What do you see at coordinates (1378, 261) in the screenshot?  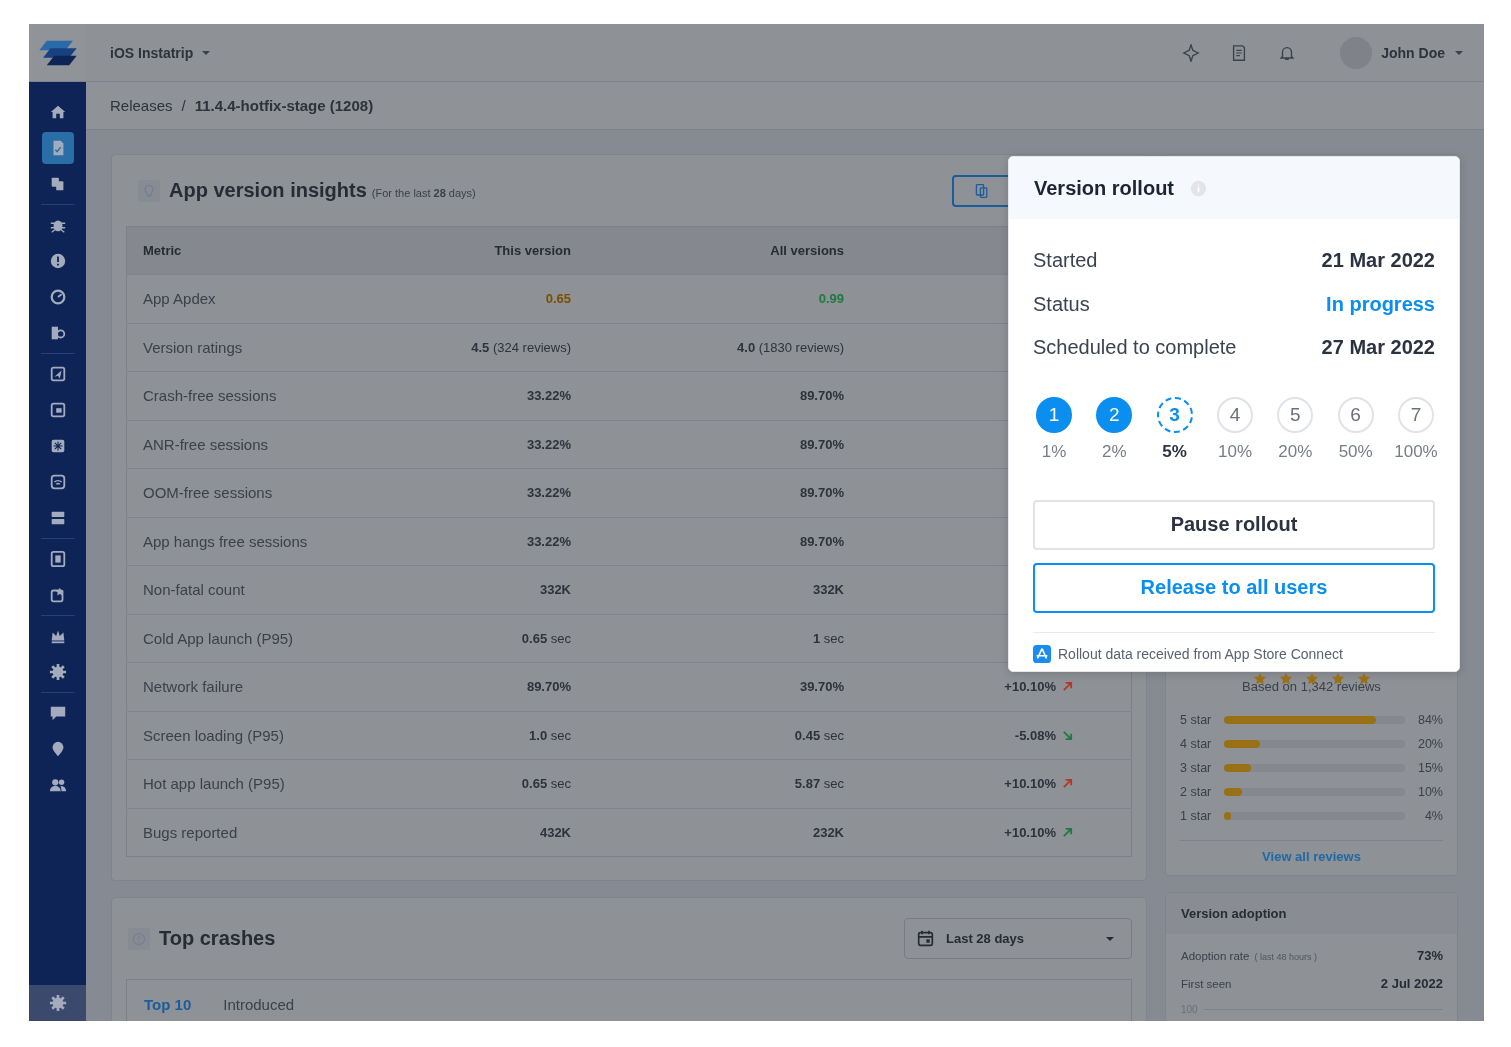 I see `detail-value: 21 Mar 2022` at bounding box center [1378, 261].